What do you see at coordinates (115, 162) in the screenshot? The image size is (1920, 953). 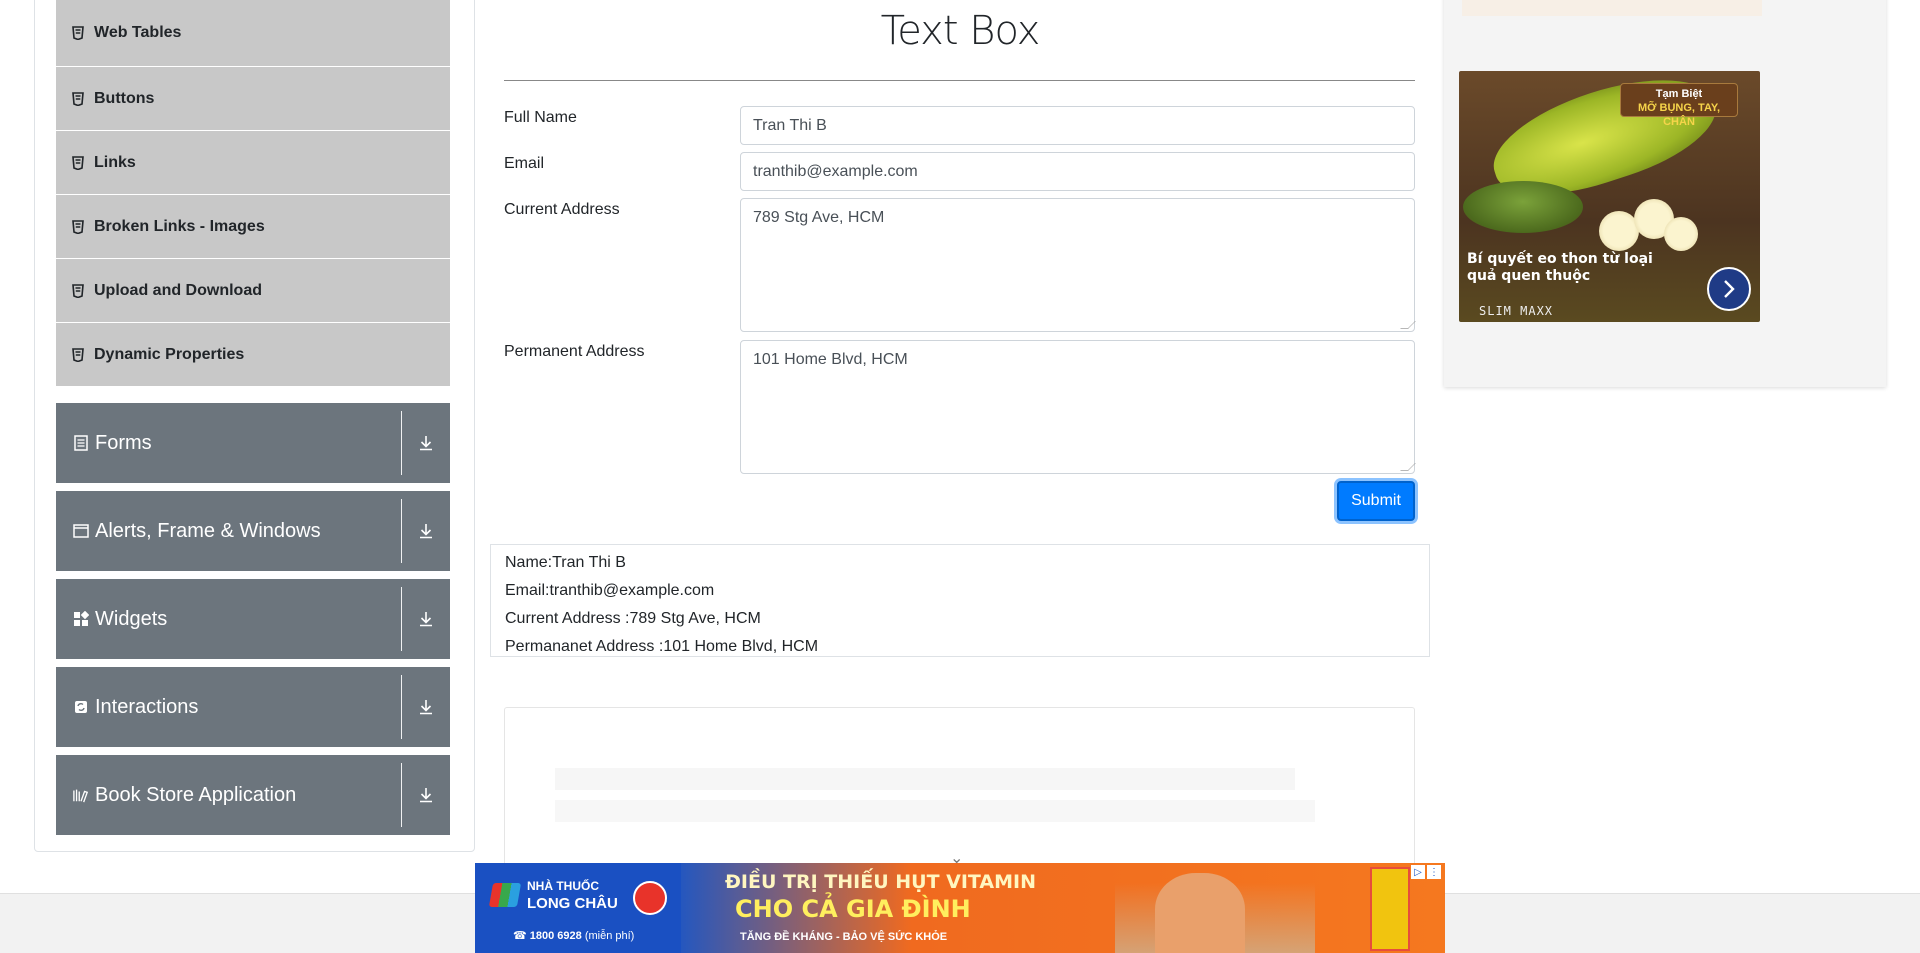 I see `sidebar-item-label: Links` at bounding box center [115, 162].